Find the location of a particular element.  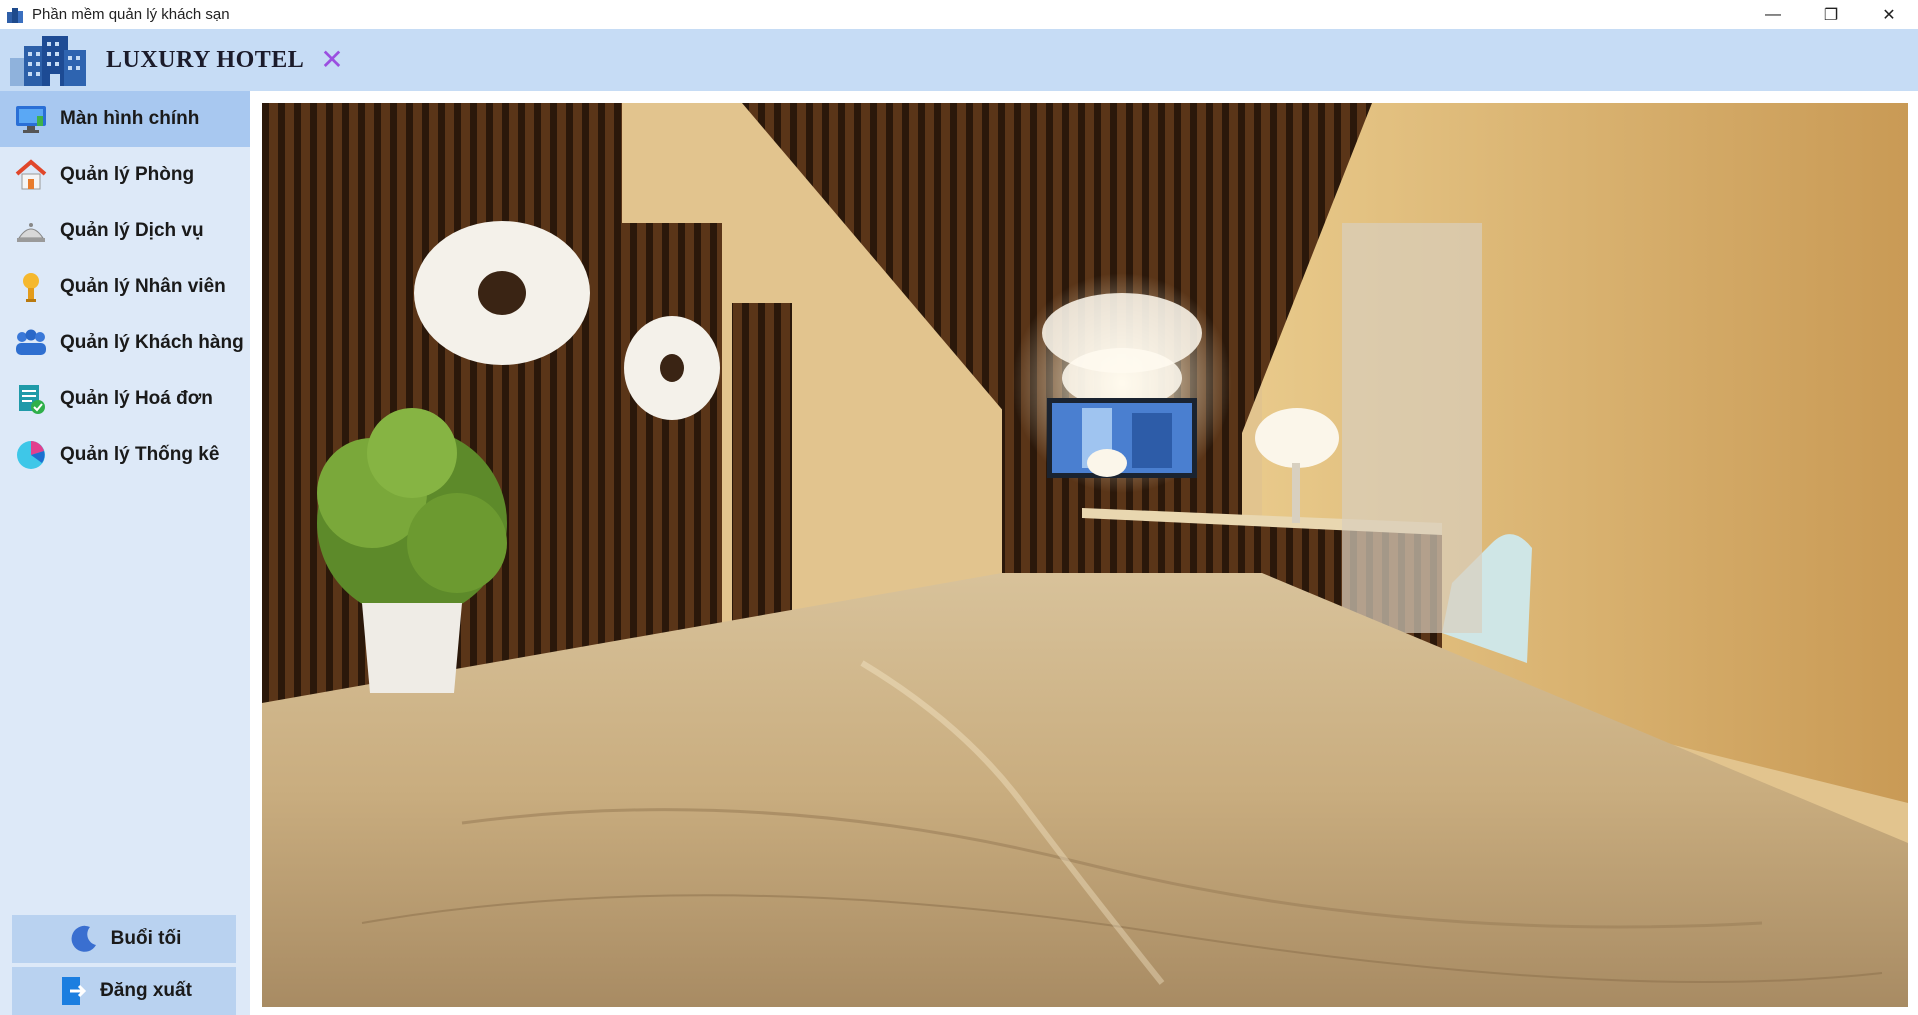

sidebar-item-label: Quản lý Thống kê is located at coordinates (140, 454).